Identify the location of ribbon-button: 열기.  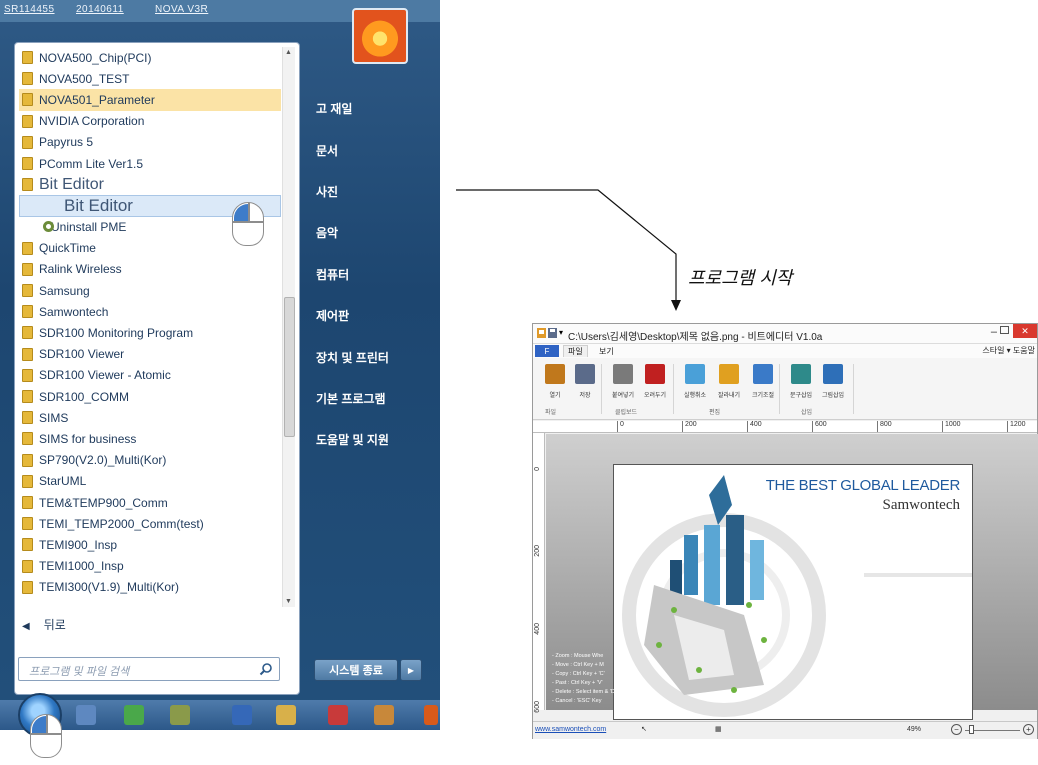
(555, 384).